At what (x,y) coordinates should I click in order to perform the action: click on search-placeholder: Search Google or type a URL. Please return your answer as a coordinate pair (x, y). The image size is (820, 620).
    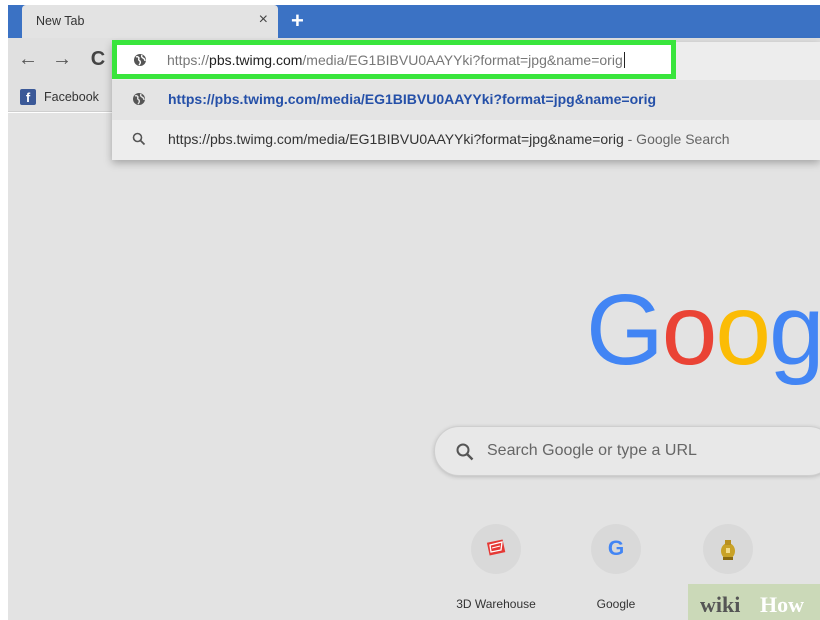
    Looking at the image, I should click on (592, 450).